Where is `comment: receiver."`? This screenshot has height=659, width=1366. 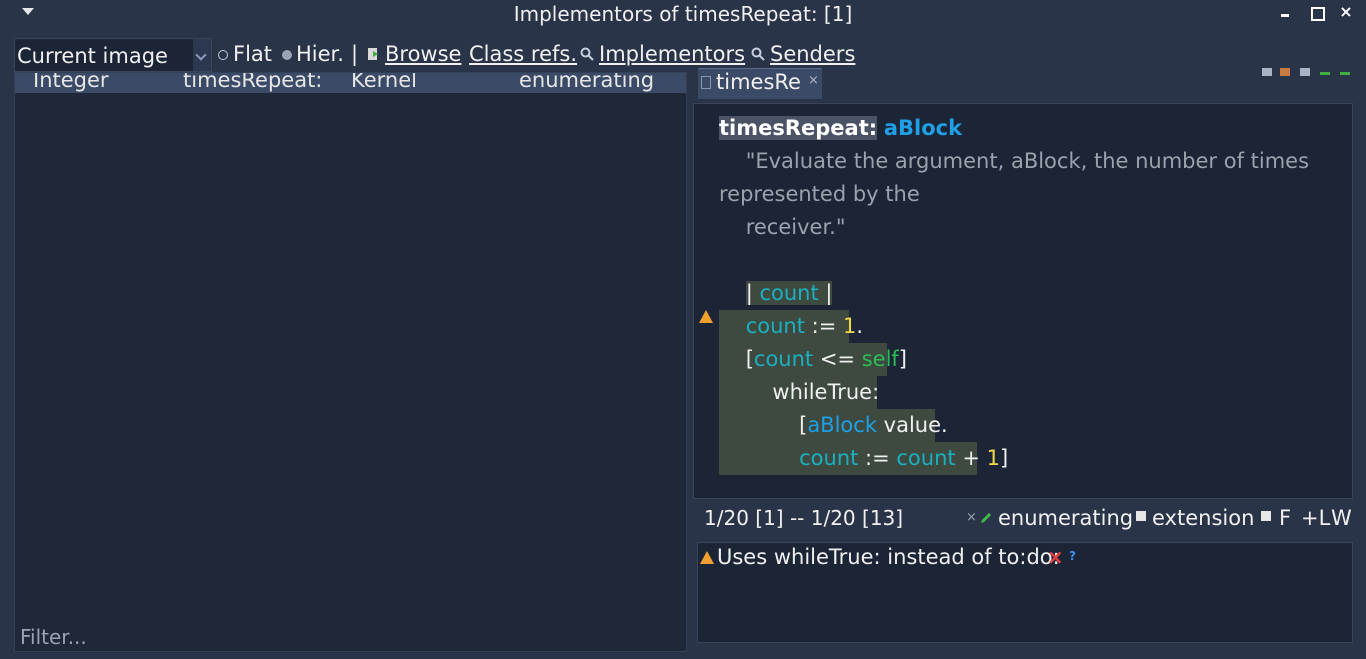 comment: receiver." is located at coordinates (795, 227).